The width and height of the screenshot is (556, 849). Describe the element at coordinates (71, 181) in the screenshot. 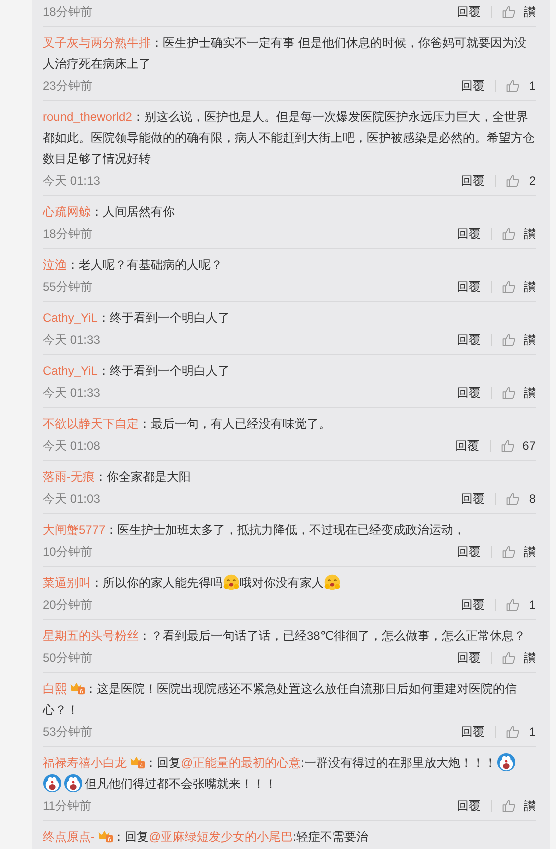

I see `timestamp: 今天 01:13` at that location.